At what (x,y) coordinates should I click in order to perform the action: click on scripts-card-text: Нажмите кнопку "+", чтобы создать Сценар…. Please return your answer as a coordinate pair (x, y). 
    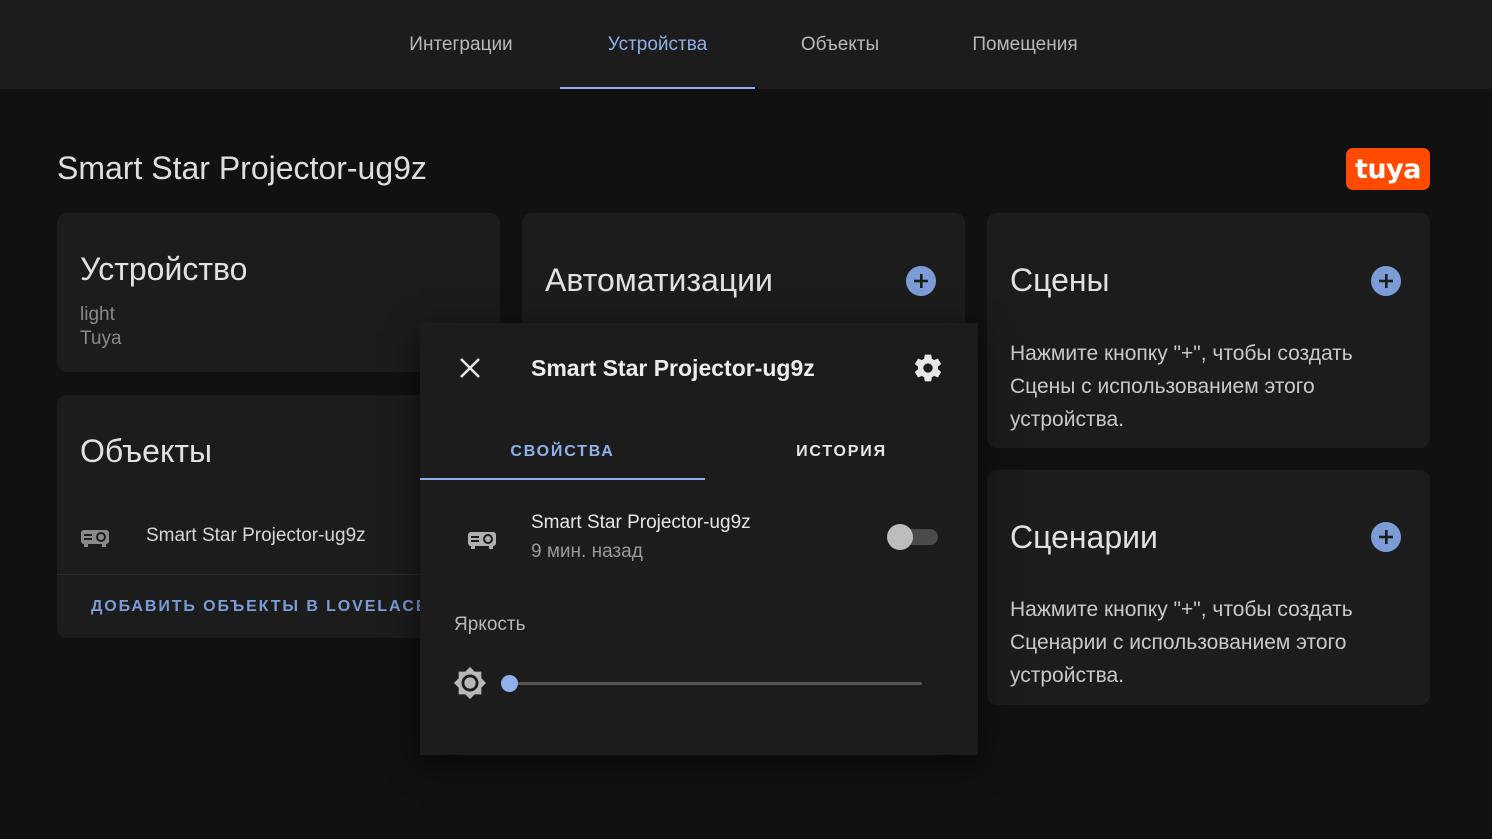
    Looking at the image, I should click on (1181, 642).